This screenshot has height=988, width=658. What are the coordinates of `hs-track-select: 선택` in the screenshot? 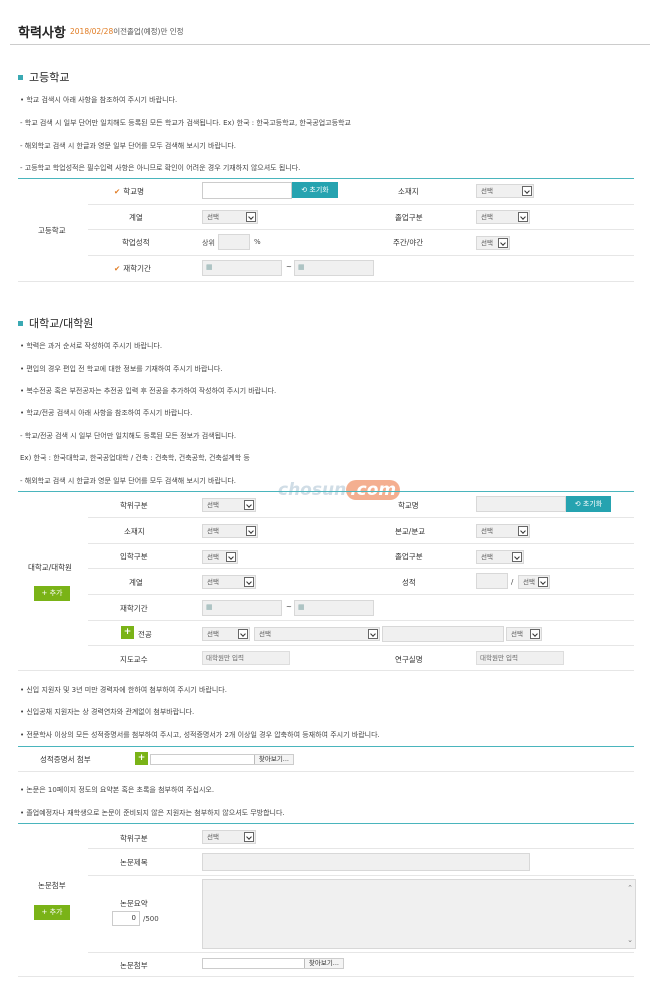 It's located at (230, 217).